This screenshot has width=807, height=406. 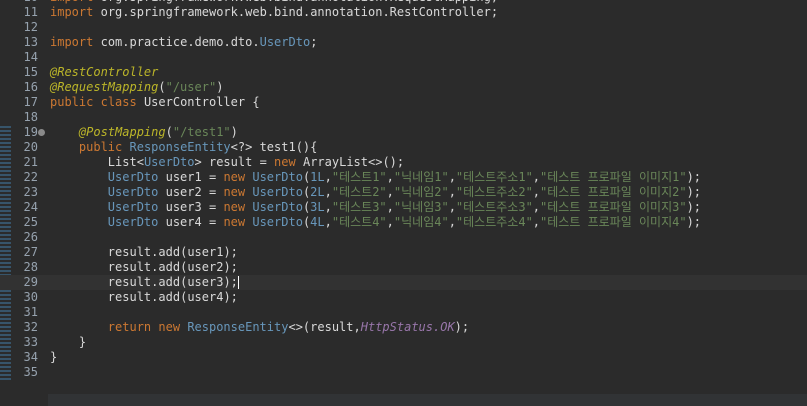 What do you see at coordinates (30, 72) in the screenshot?
I see `line-number: 15` at bounding box center [30, 72].